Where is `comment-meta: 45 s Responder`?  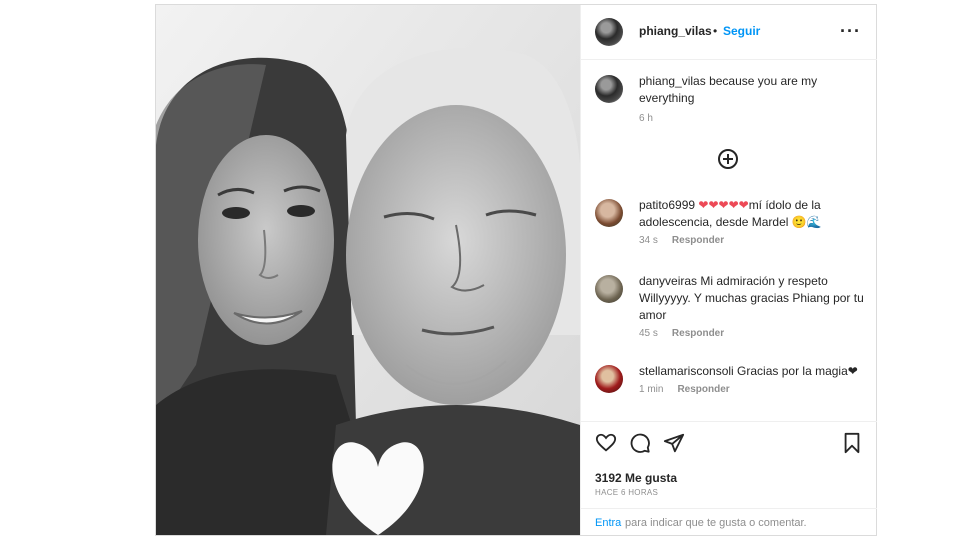 comment-meta: 45 s Responder is located at coordinates (753, 333).